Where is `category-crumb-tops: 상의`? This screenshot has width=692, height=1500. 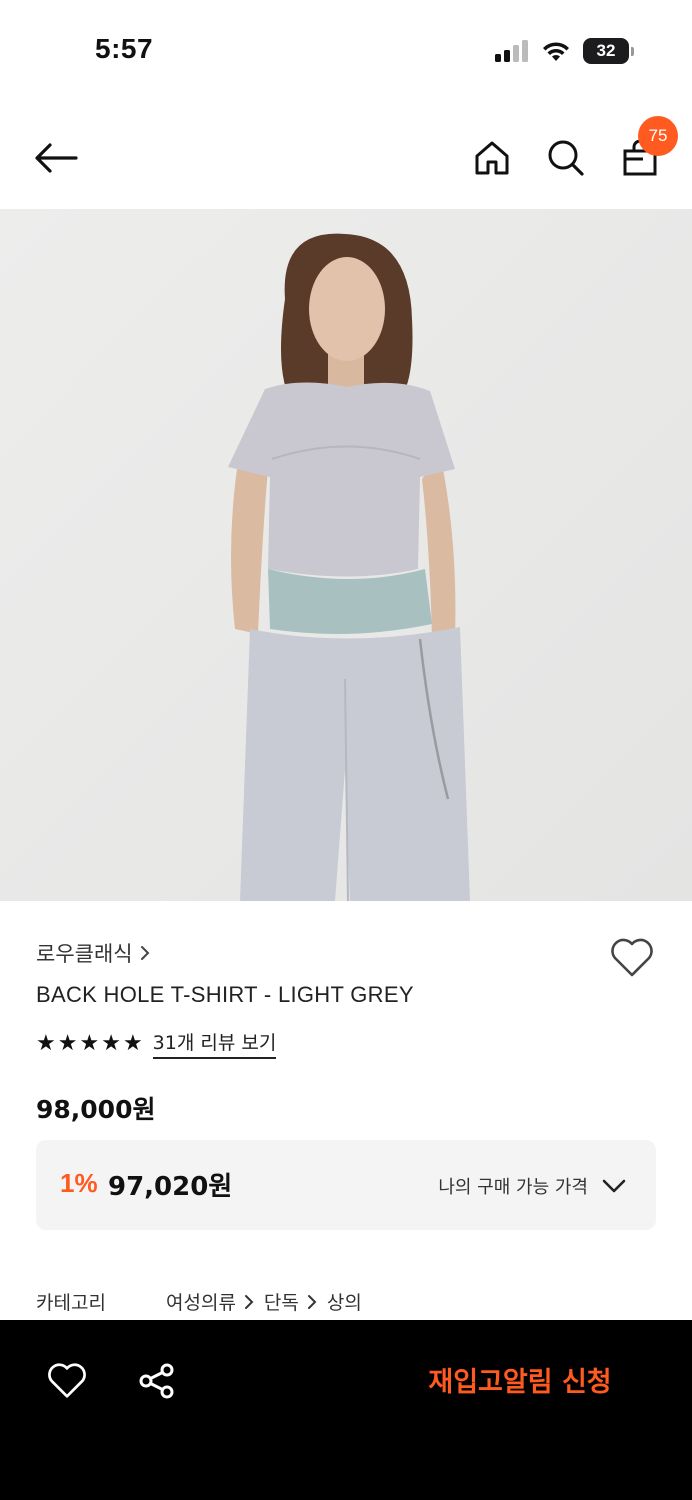
category-crumb-tops: 상의 is located at coordinates (344, 1301).